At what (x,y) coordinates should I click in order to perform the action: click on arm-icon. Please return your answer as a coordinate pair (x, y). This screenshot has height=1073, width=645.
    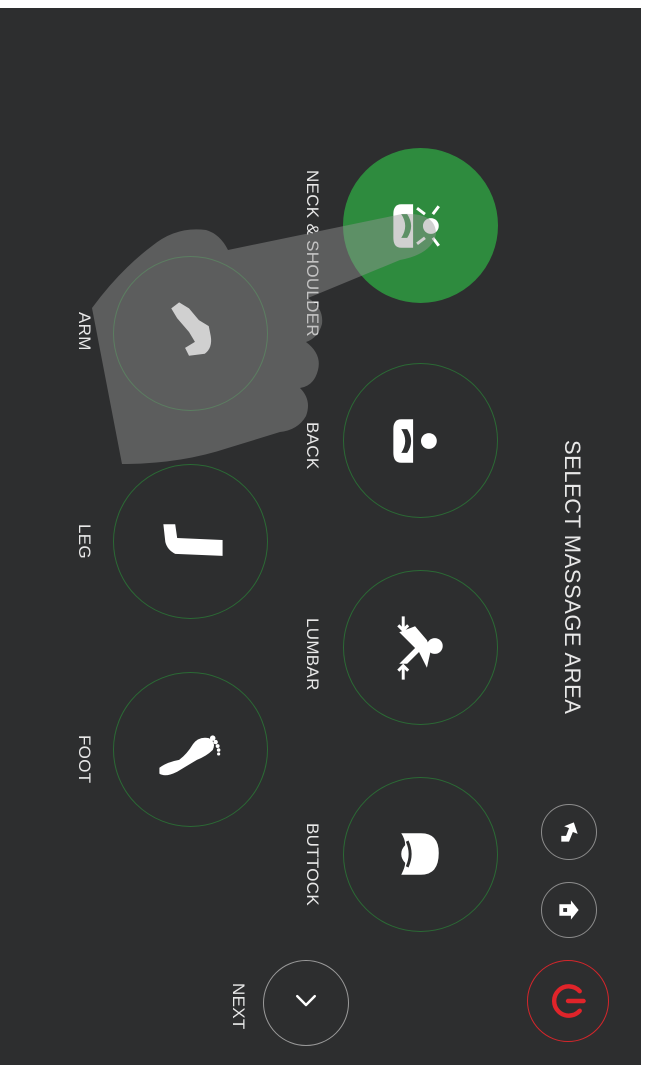
    Looking at the image, I should click on (191, 329).